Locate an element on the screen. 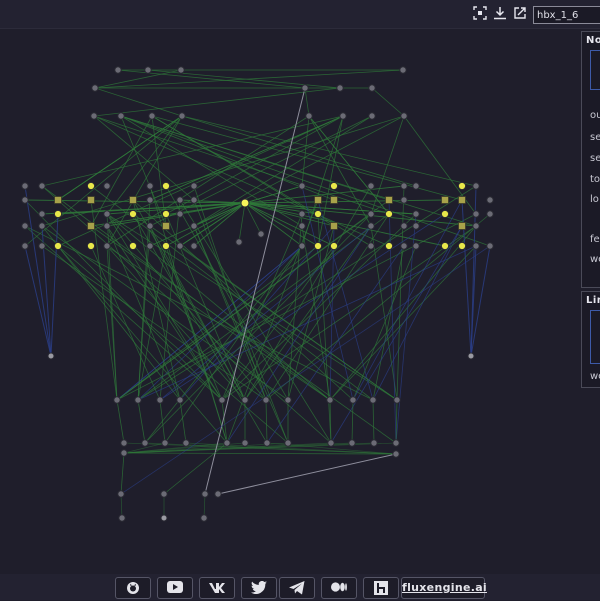 Image resolution: width=600 pixels, height=601 pixels. fluxengine-link: fluxengine.ai is located at coordinates (444, 588).